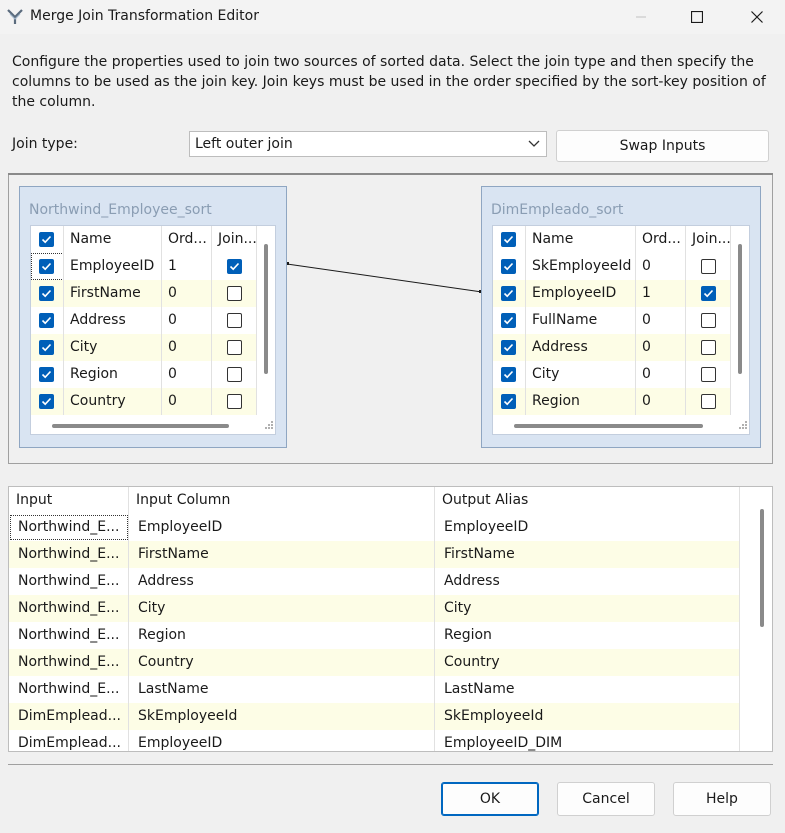  I want to click on output-grid-vscroll, so click(762, 568).